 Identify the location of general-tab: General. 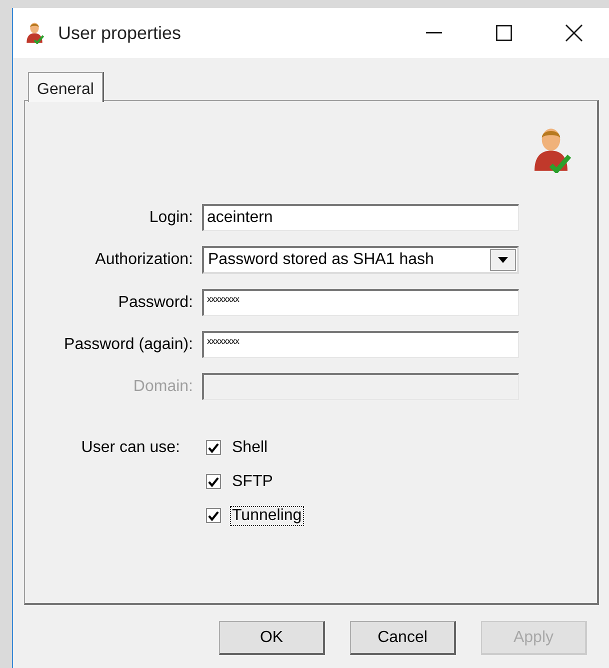
(65, 87).